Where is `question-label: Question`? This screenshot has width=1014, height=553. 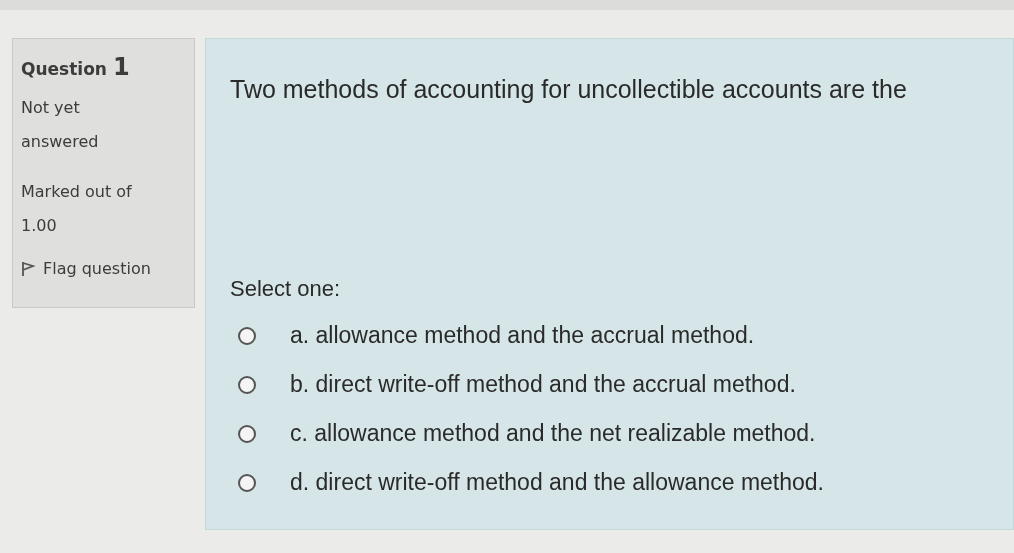
question-label: Question is located at coordinates (64, 69).